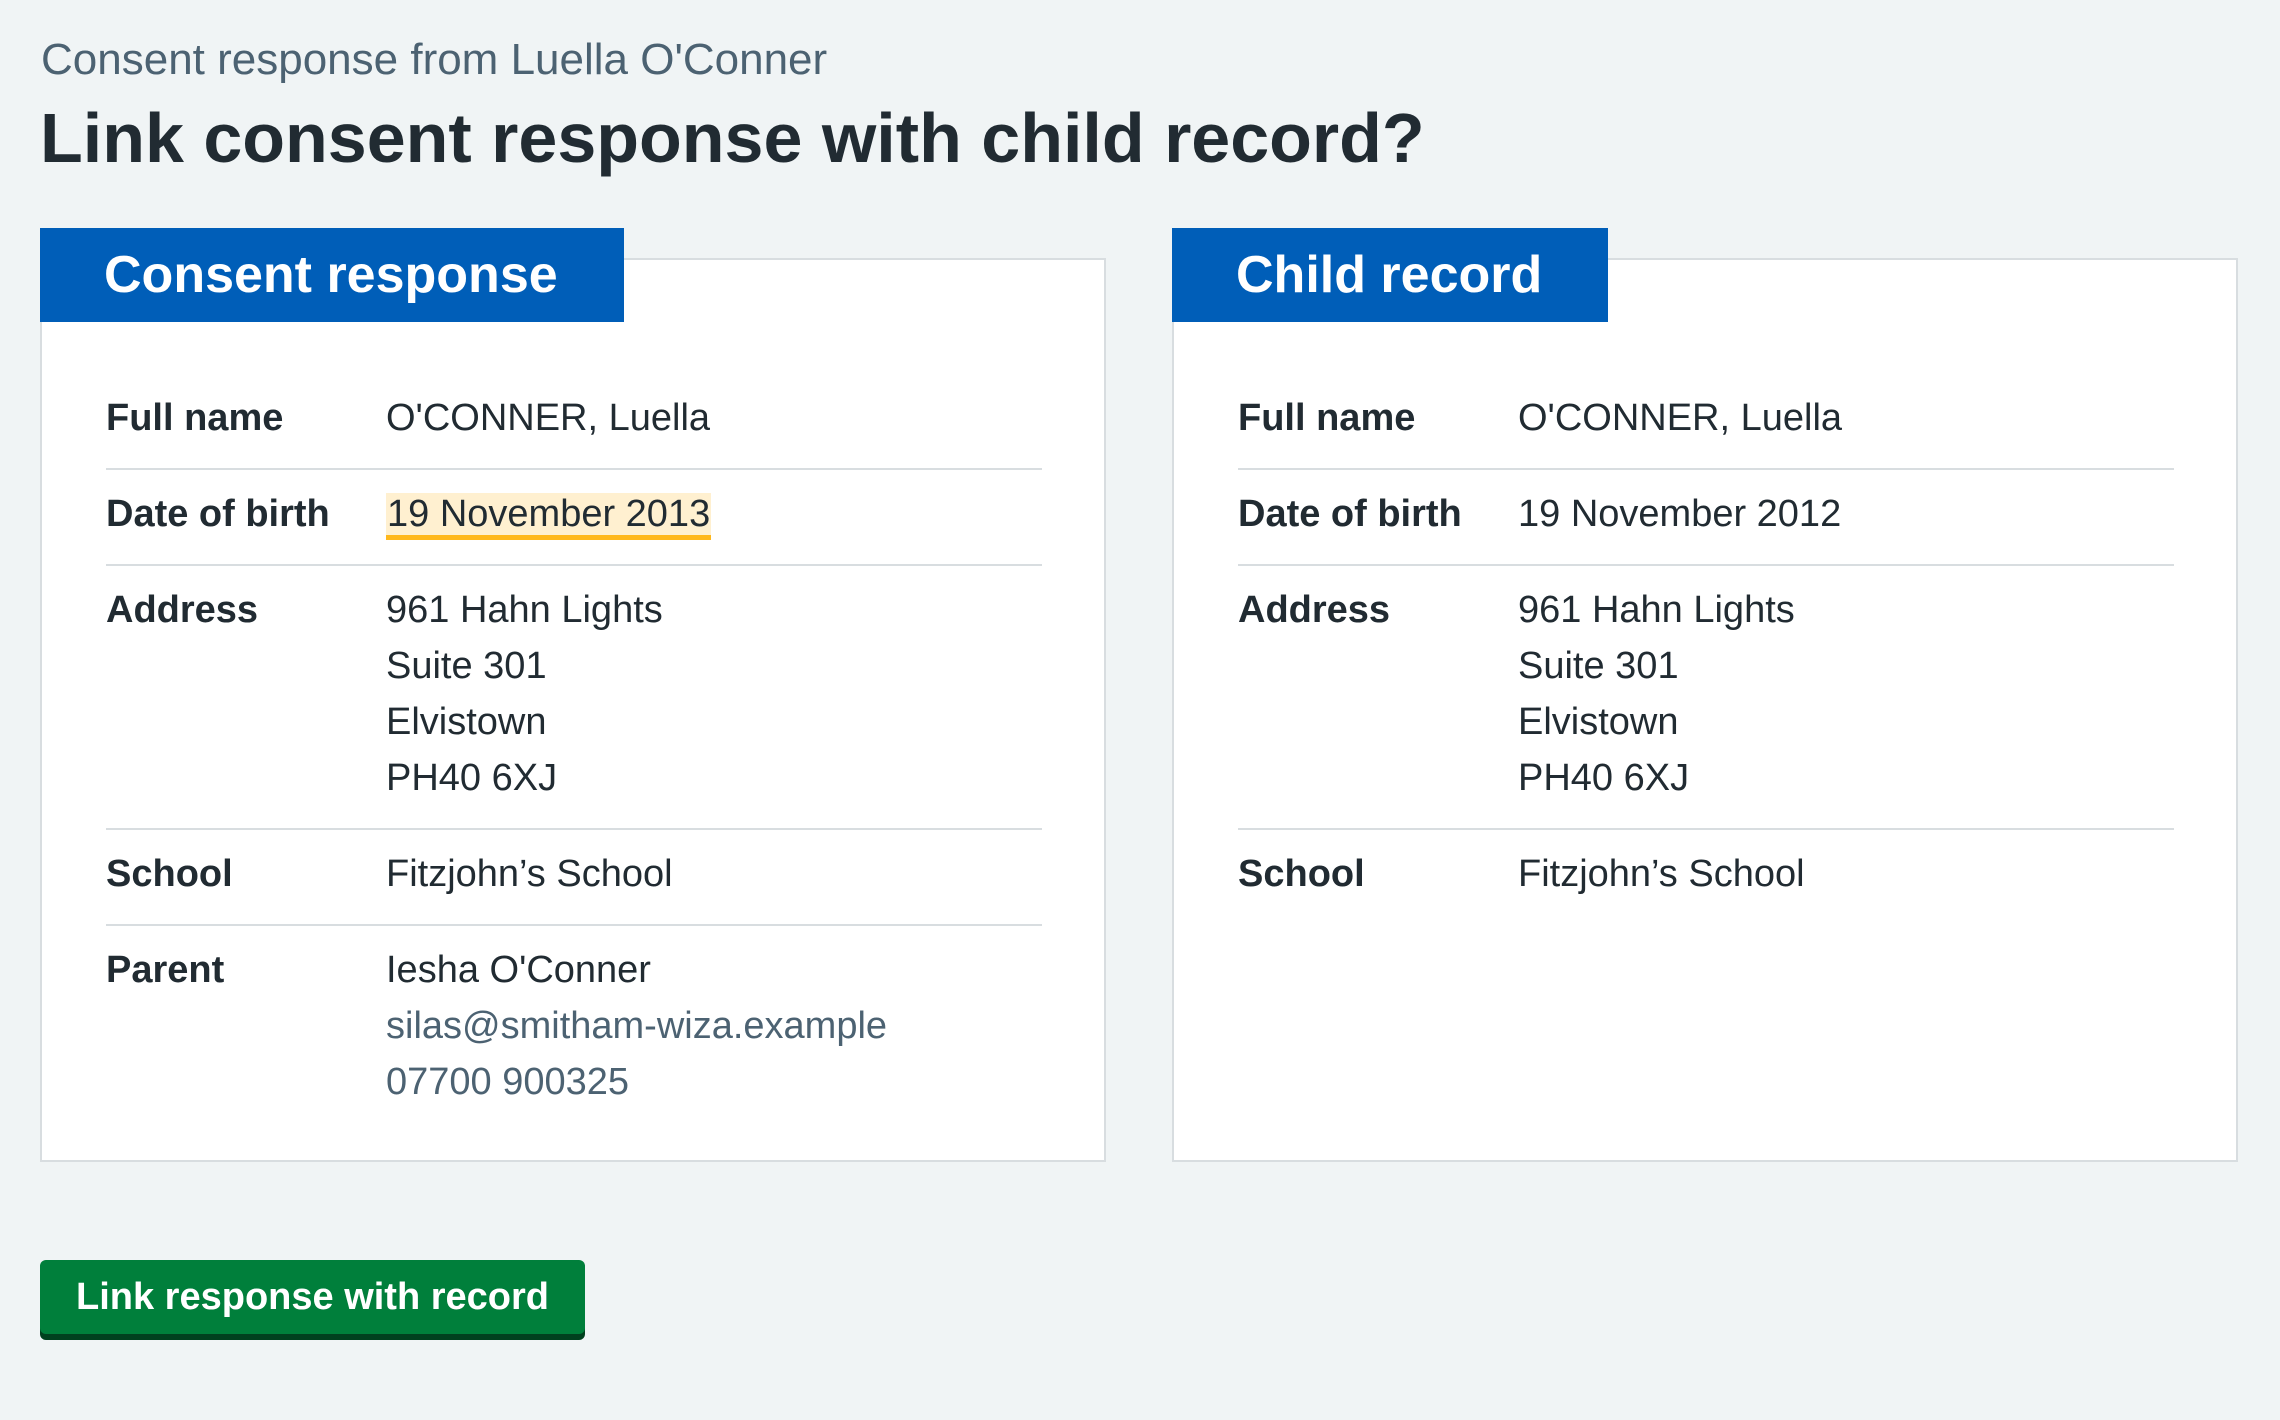  What do you see at coordinates (312, 1297) in the screenshot?
I see `link-response-with-record-button: Link response with record` at bounding box center [312, 1297].